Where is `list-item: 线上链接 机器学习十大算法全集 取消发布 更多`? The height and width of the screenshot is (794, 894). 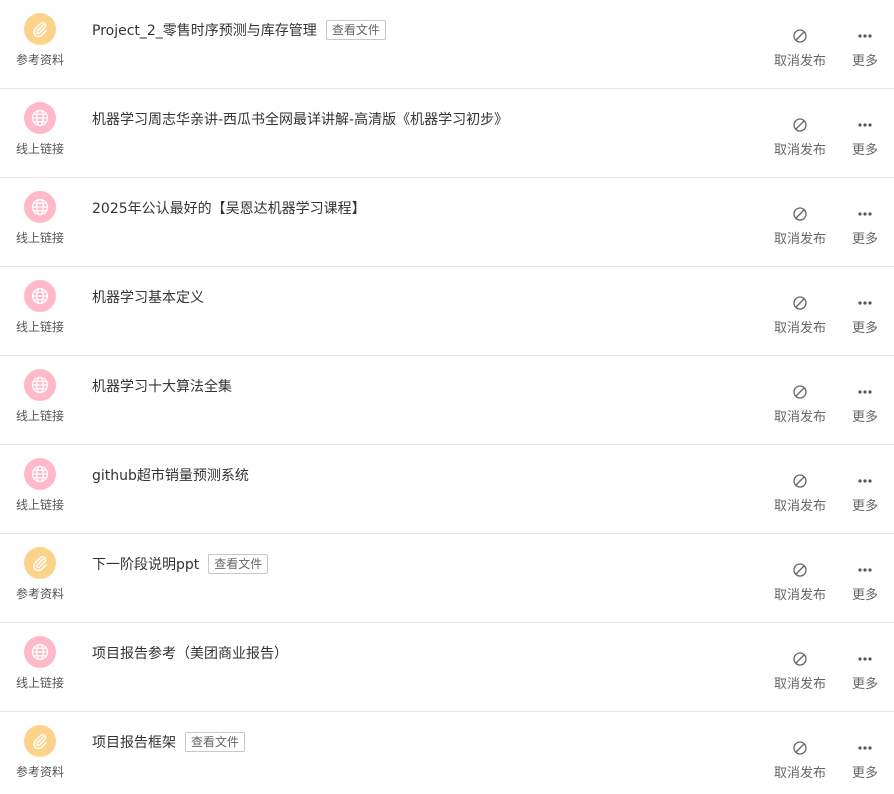 list-item: 线上链接 机器学习十大算法全集 取消发布 更多 is located at coordinates (447, 400).